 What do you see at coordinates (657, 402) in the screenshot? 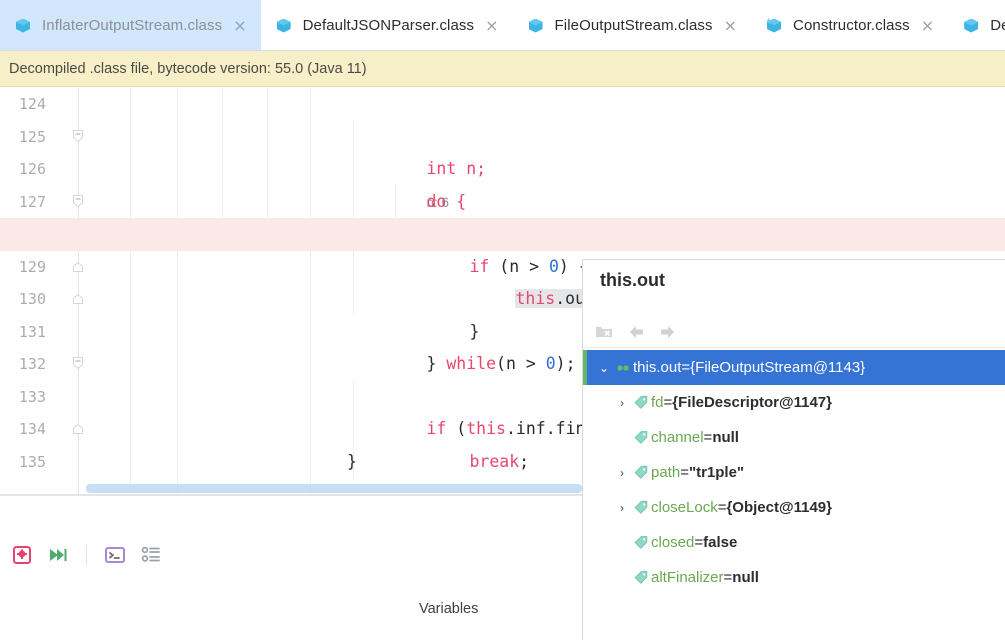
I see `variable-name: fd` at bounding box center [657, 402].